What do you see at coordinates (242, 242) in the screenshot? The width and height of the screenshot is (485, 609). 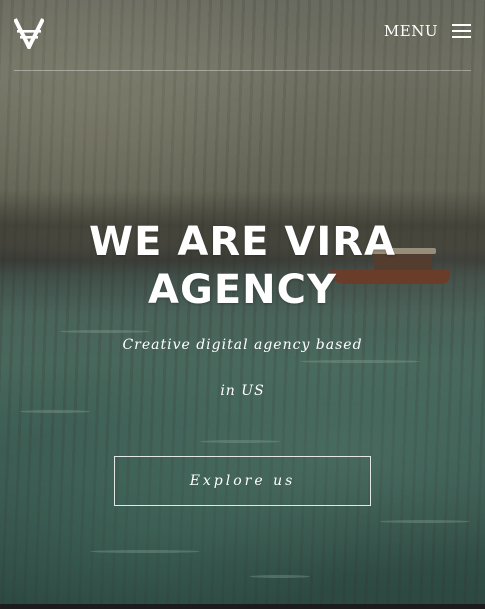 I see `hero-title-line1: WE ARE VIRA` at bounding box center [242, 242].